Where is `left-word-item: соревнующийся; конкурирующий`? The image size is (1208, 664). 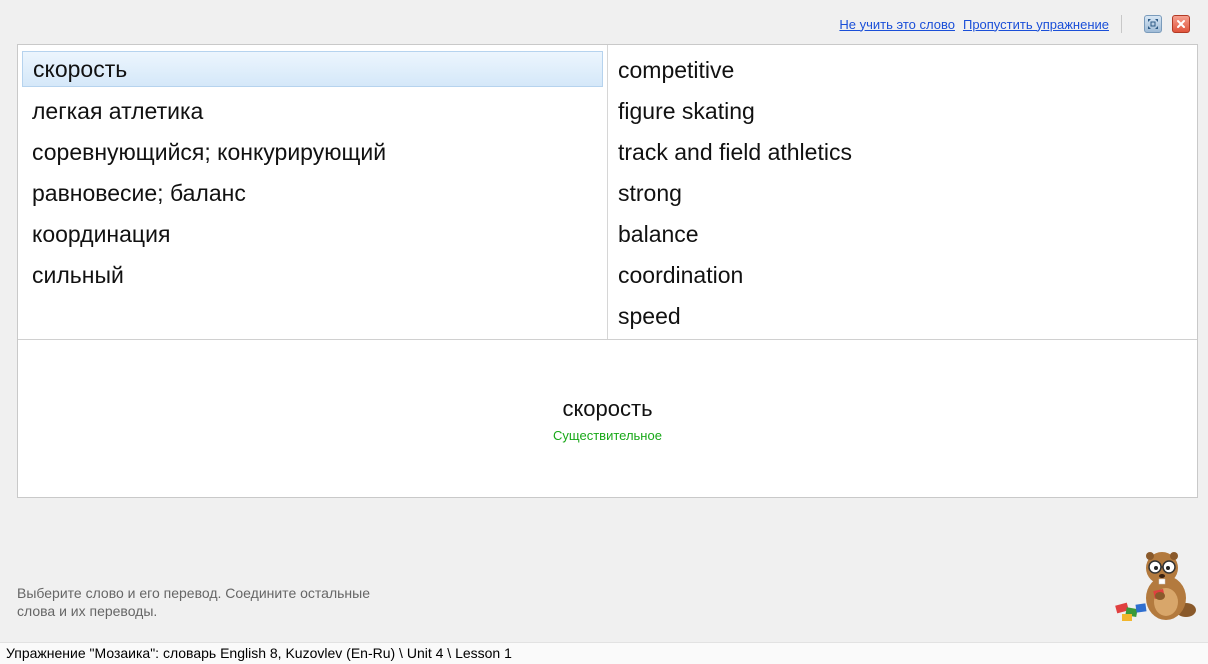
left-word-item: соревнующийся; конкурирующий is located at coordinates (312, 153).